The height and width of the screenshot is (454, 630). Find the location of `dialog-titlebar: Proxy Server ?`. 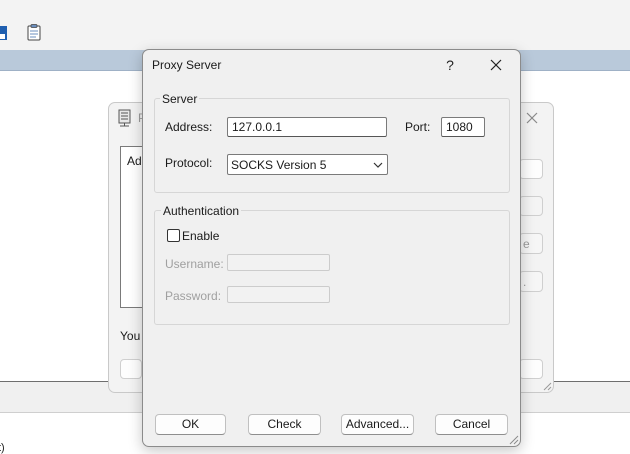

dialog-titlebar: Proxy Server ? is located at coordinates (331, 65).